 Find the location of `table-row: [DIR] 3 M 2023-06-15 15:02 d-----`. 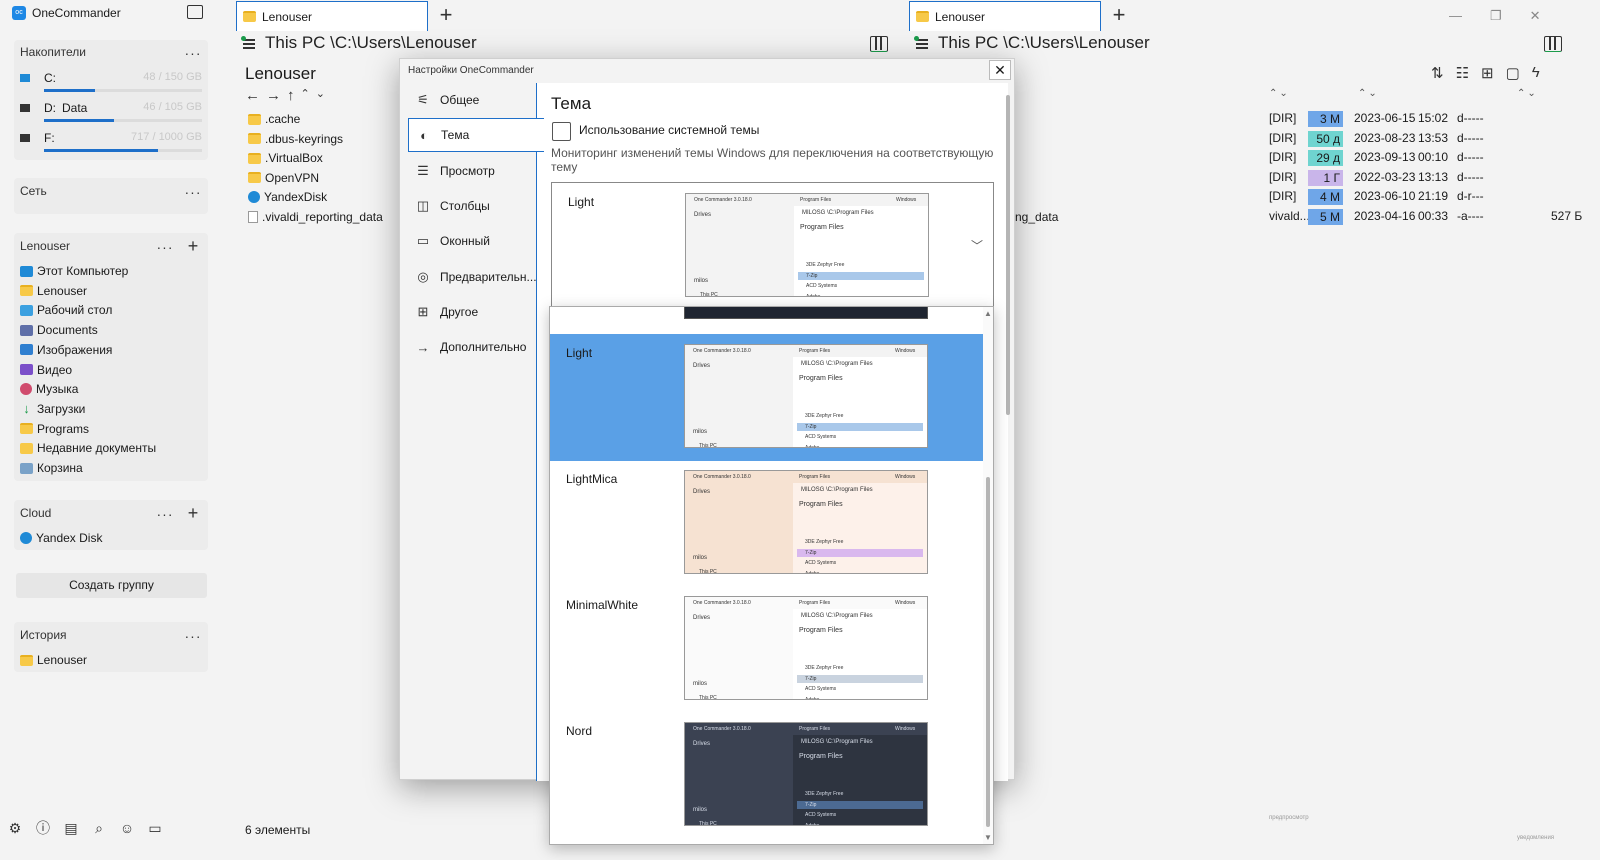

table-row: [DIR] 3 M 2023-06-15 15:02 d----- is located at coordinates (1429, 119).